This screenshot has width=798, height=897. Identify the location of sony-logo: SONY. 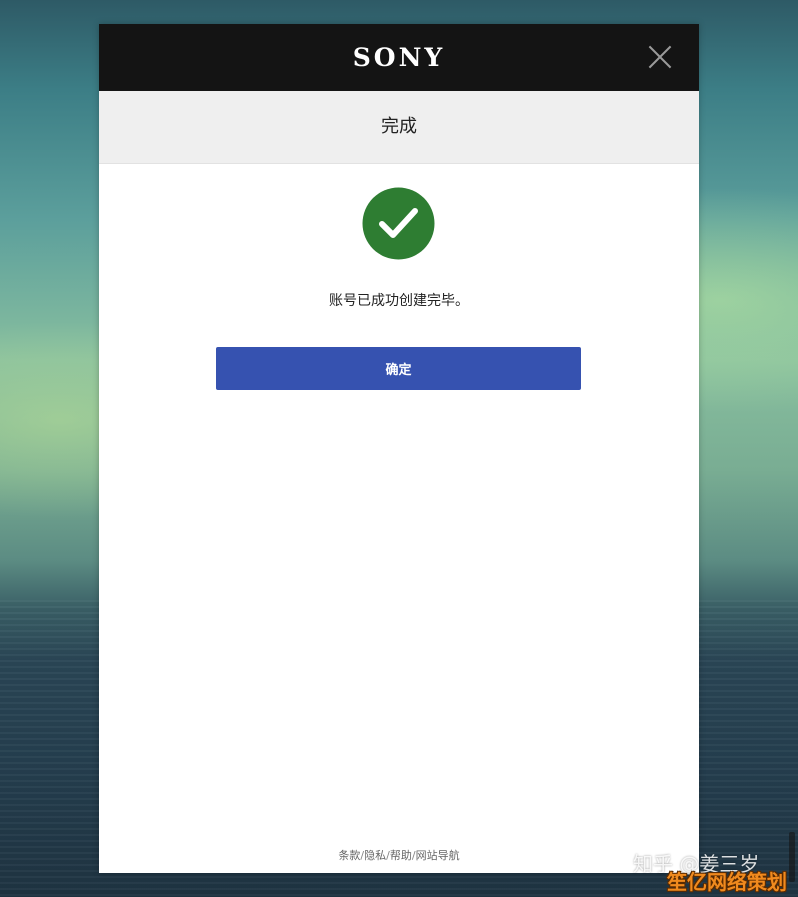
(399, 57).